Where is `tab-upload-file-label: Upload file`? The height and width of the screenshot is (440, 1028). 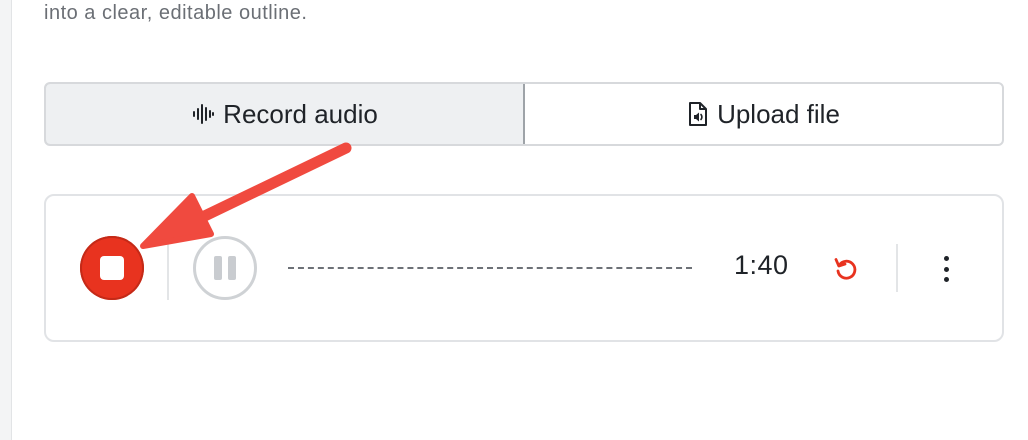
tab-upload-file-label: Upload file is located at coordinates (778, 113).